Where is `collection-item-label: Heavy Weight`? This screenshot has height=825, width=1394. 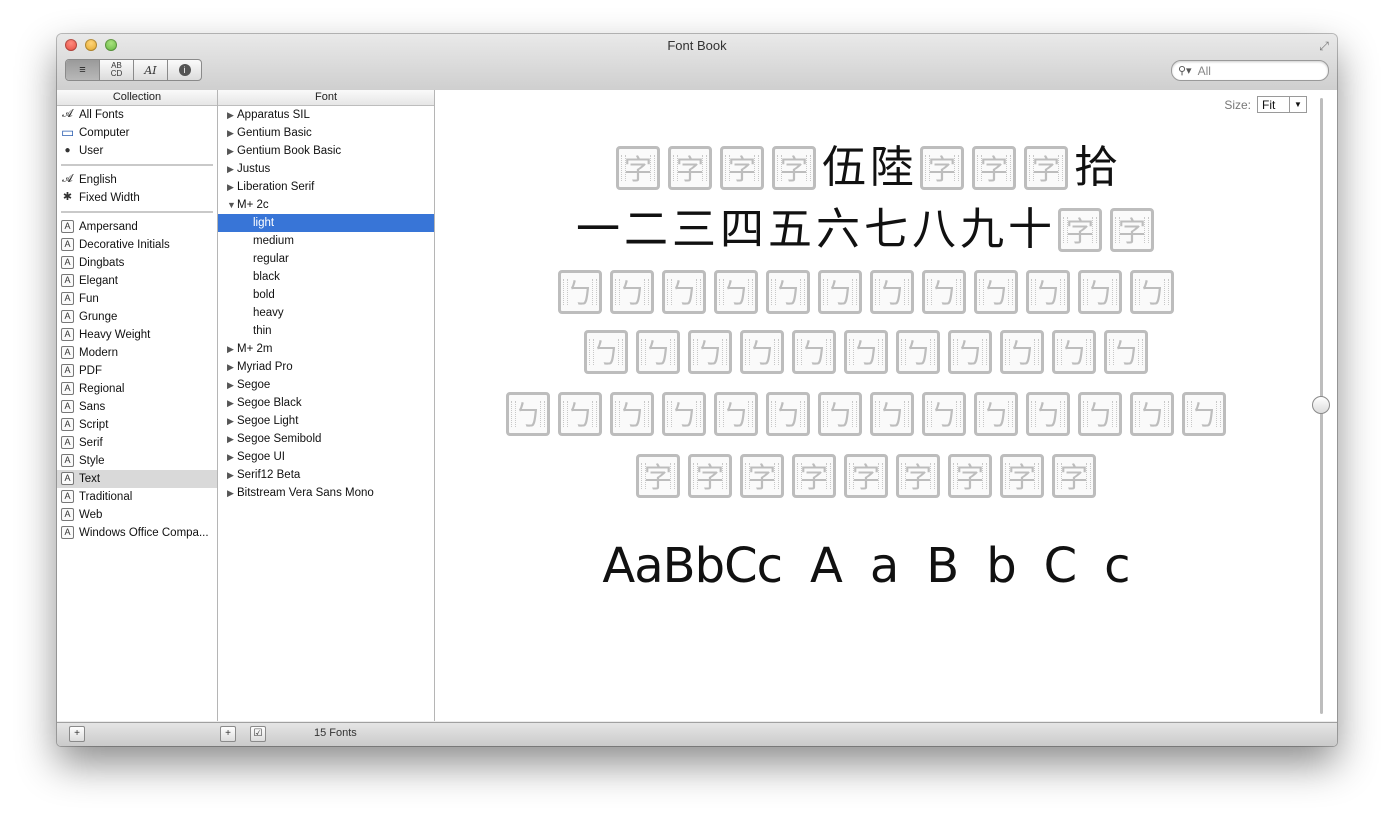 collection-item-label: Heavy Weight is located at coordinates (115, 335).